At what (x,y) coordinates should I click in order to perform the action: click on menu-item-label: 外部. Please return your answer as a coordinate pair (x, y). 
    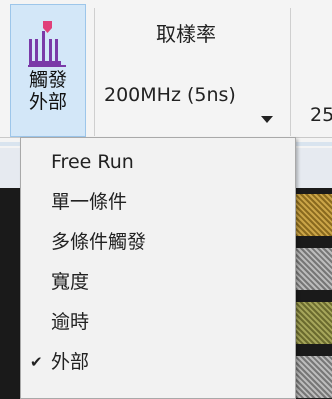
    Looking at the image, I should click on (70, 362).